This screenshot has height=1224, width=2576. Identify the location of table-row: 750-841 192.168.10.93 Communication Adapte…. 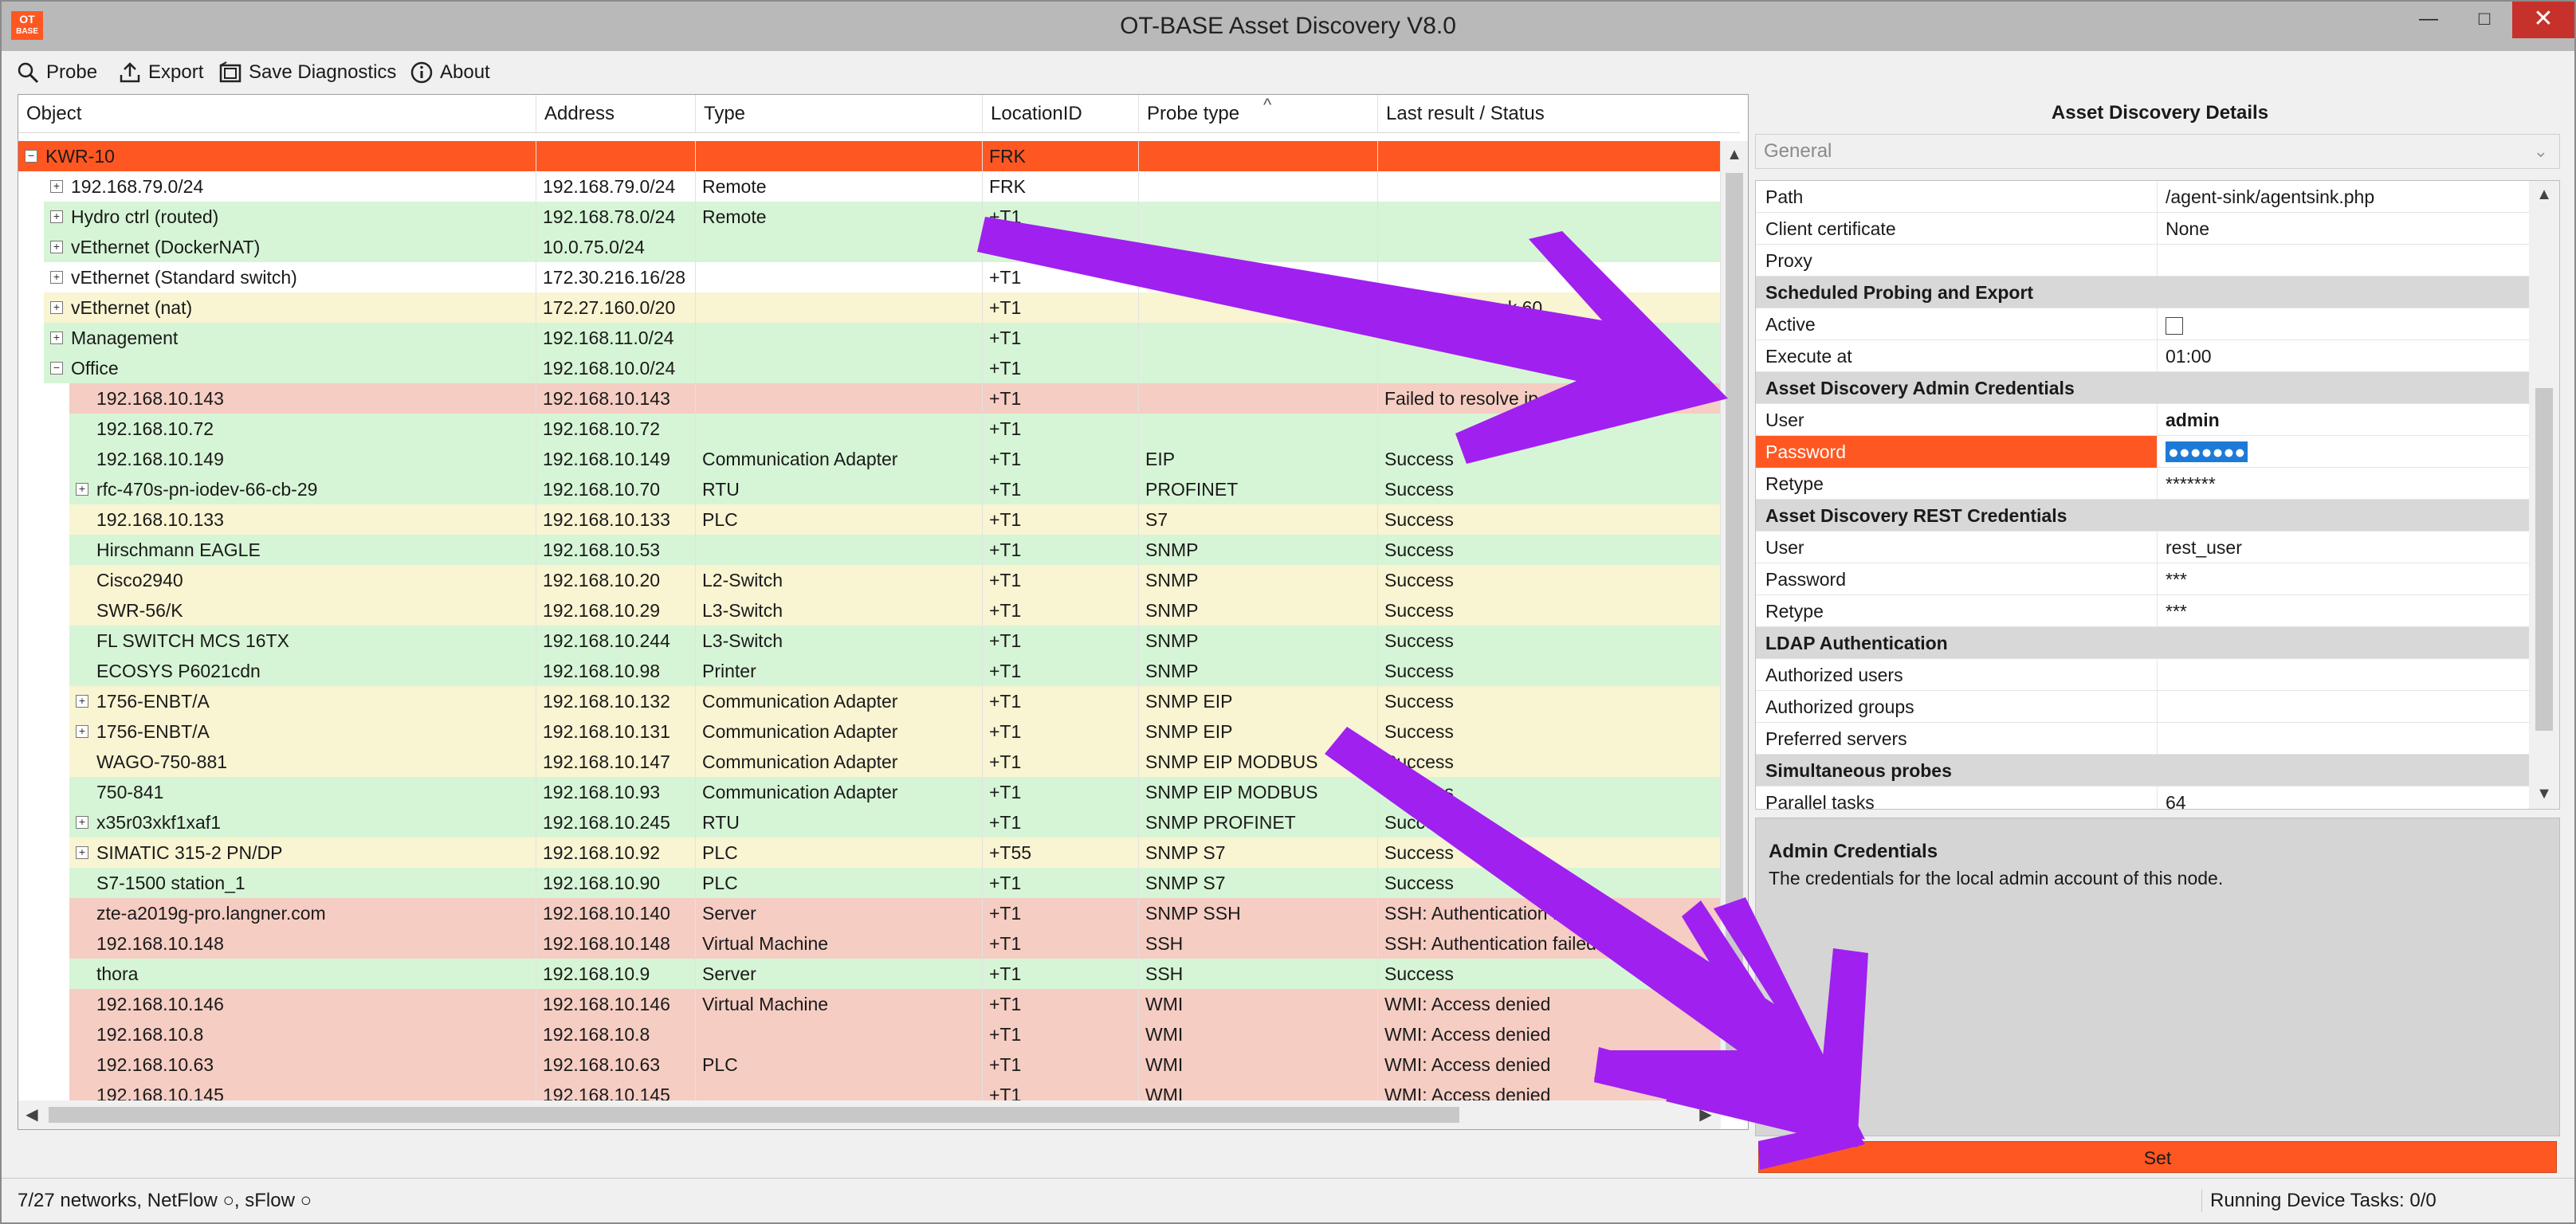
(870, 792).